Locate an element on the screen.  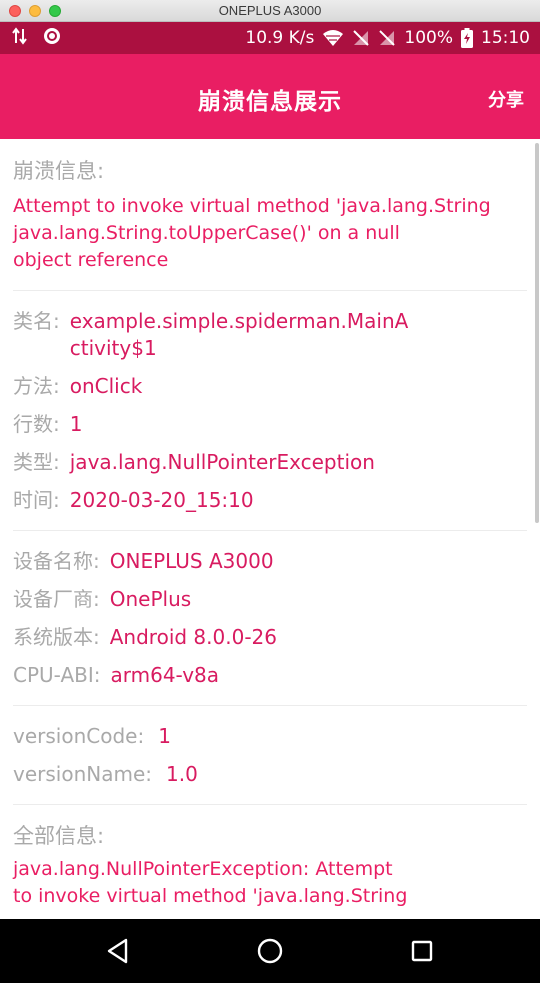
device-row: 系统版本: Android 8.0.0-26 is located at coordinates (270, 637).